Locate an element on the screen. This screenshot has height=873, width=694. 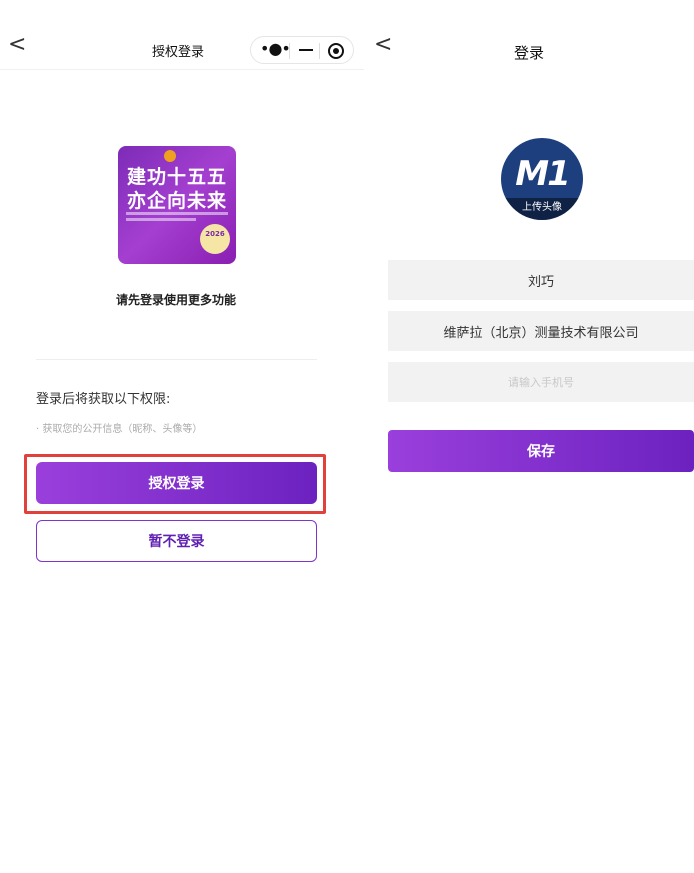
authorize-login-button: 授权登录 is located at coordinates (176, 483).